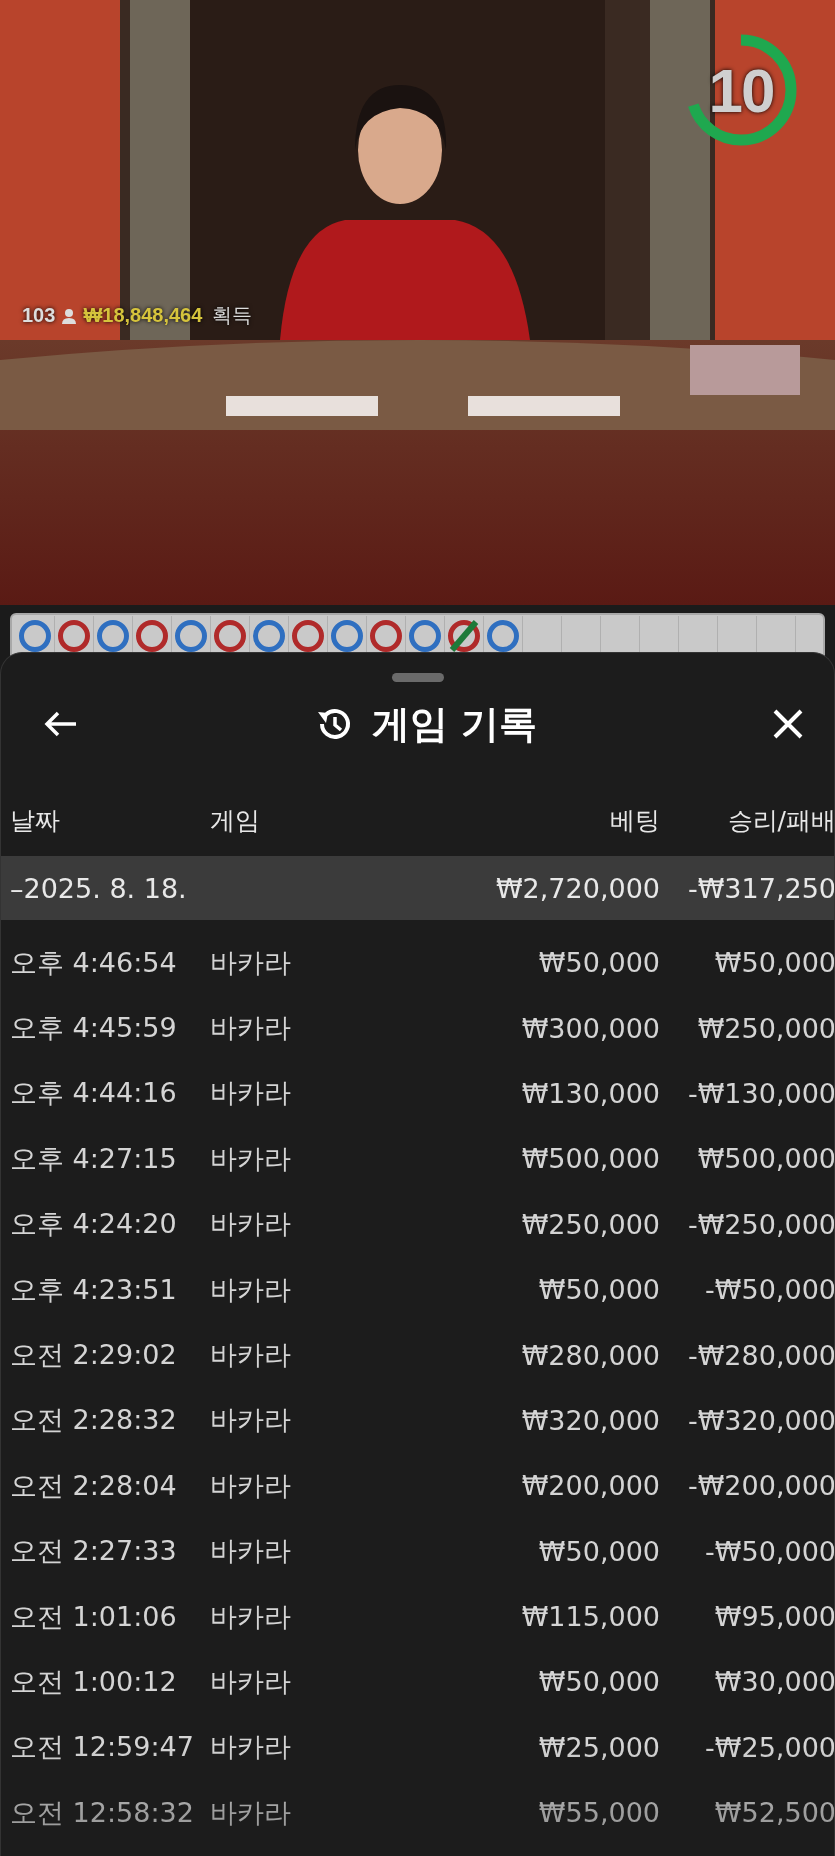 Image resolution: width=835 pixels, height=1856 pixels. Describe the element at coordinates (774, 1617) in the screenshot. I see `result-cell-text: ₩95,000` at that location.